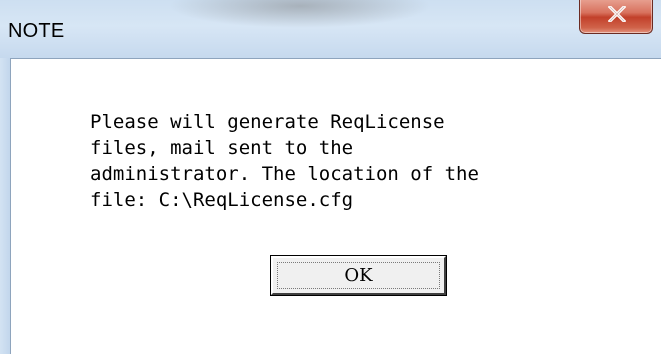  What do you see at coordinates (5, 206) in the screenshot?
I see `window-frame-left` at bounding box center [5, 206].